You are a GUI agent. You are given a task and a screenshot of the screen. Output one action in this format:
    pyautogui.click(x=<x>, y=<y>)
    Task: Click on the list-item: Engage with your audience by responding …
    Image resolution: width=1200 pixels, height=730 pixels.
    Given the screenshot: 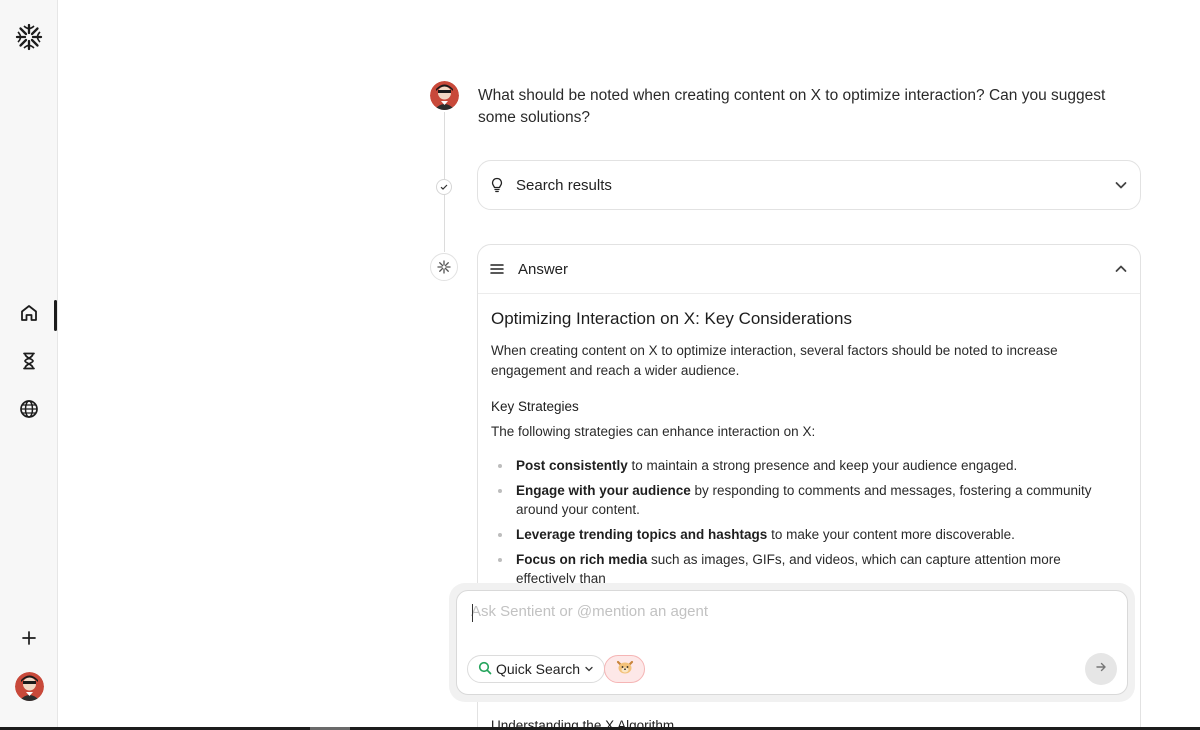 What is the action you would take?
    pyautogui.click(x=807, y=500)
    